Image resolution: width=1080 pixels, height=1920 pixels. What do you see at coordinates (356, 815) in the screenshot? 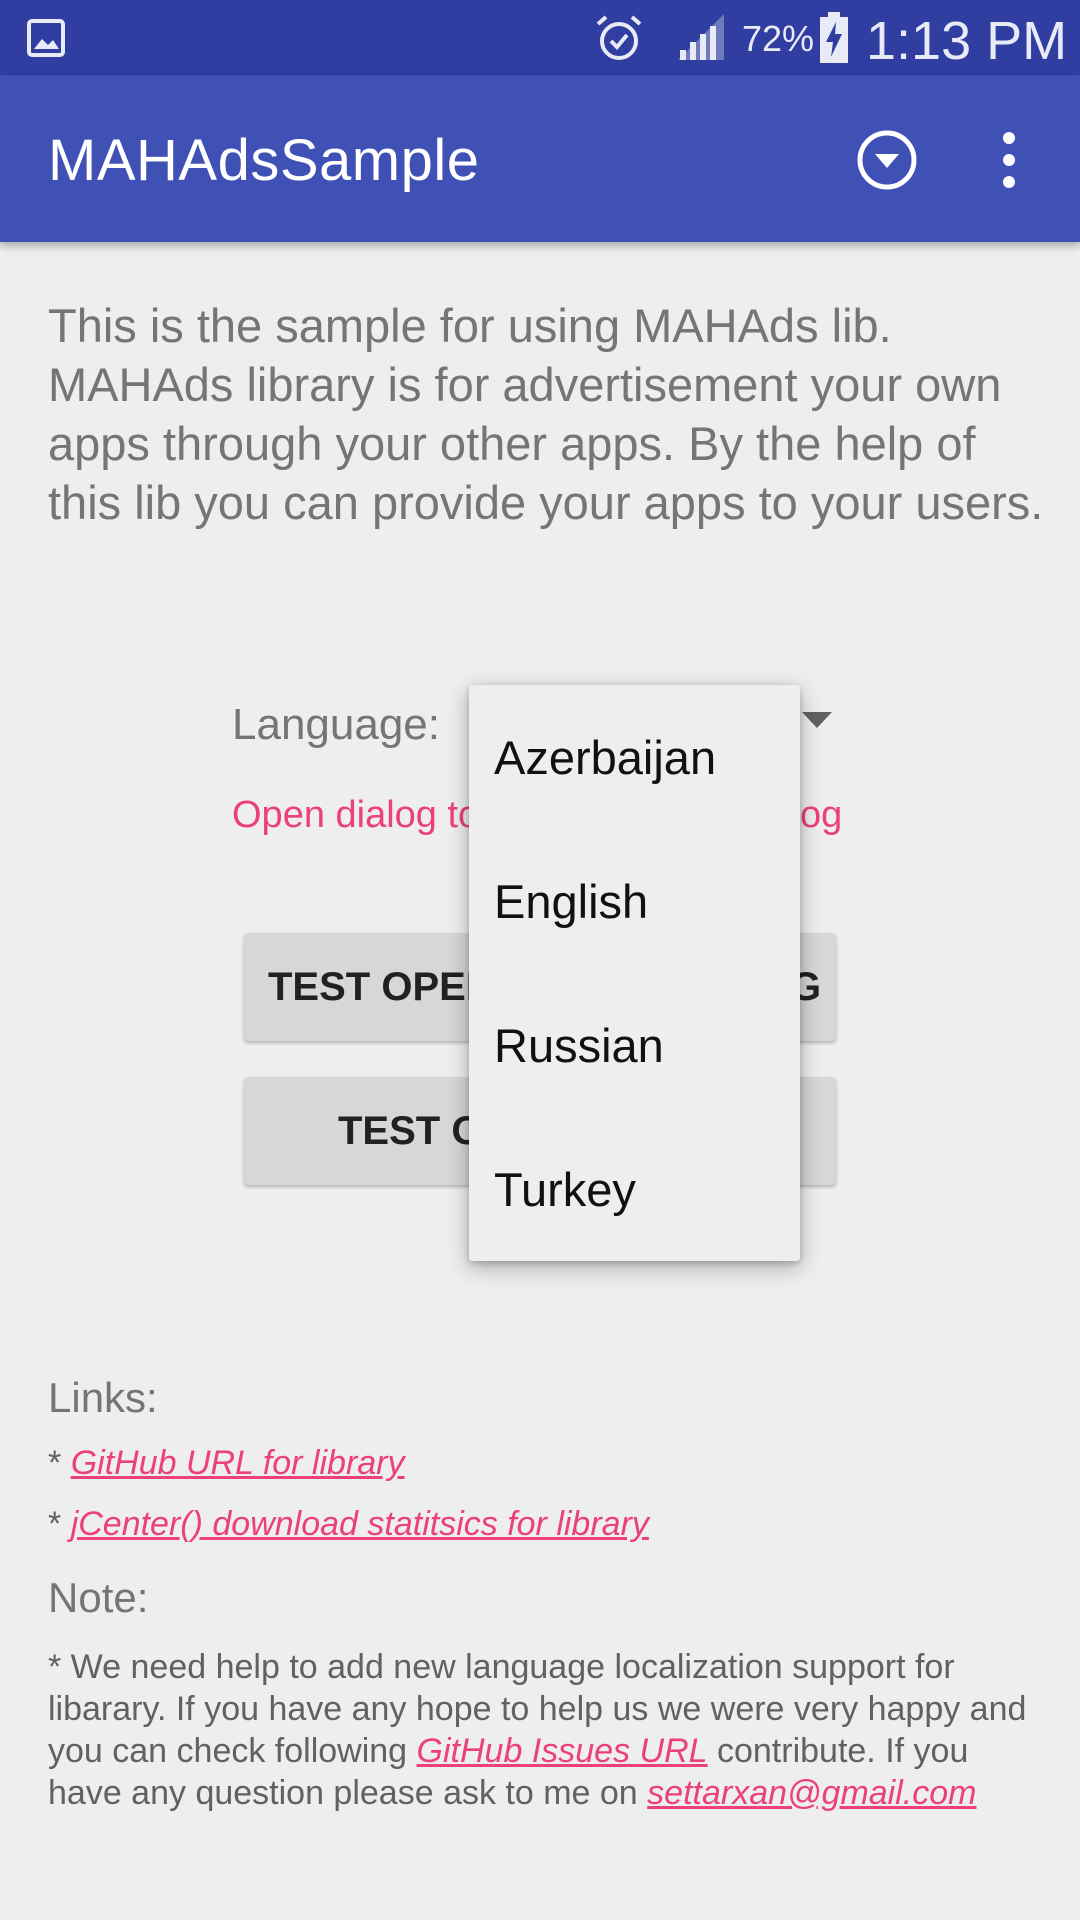
I see `open-dialog-link-text: Open dialog to` at bounding box center [356, 815].